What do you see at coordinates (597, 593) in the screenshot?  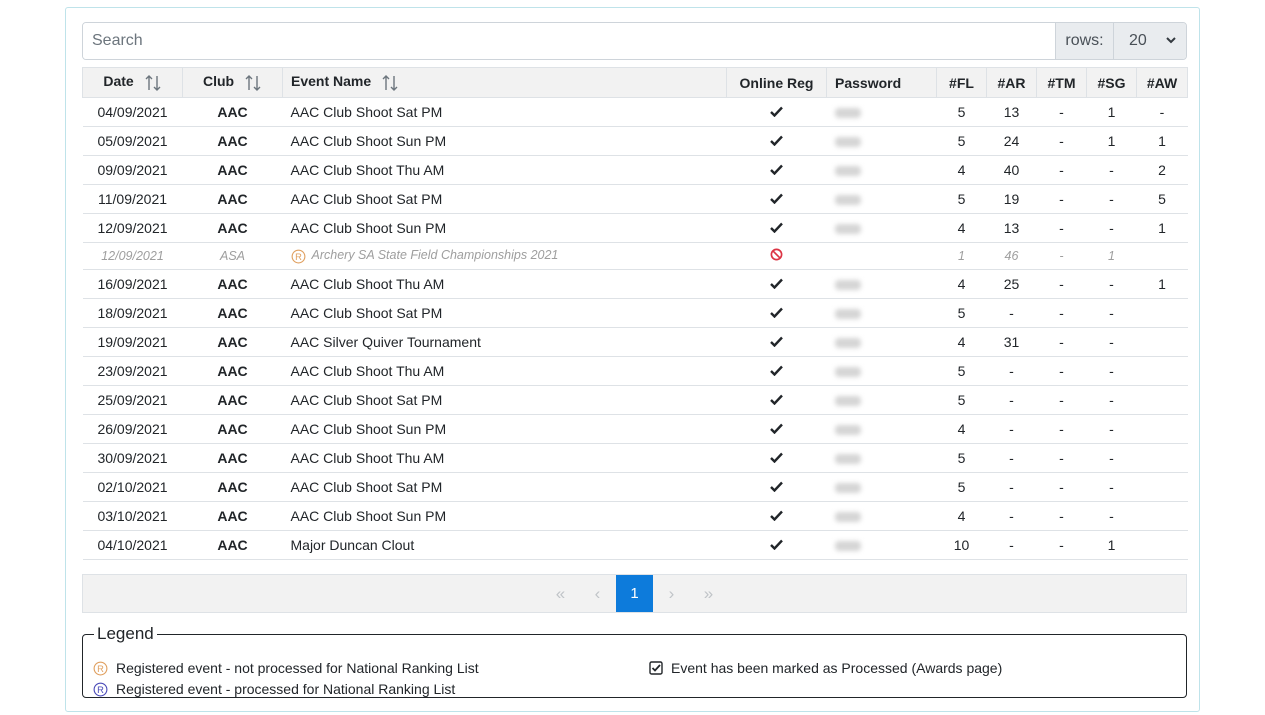 I see `prev-page-button: ‹` at bounding box center [597, 593].